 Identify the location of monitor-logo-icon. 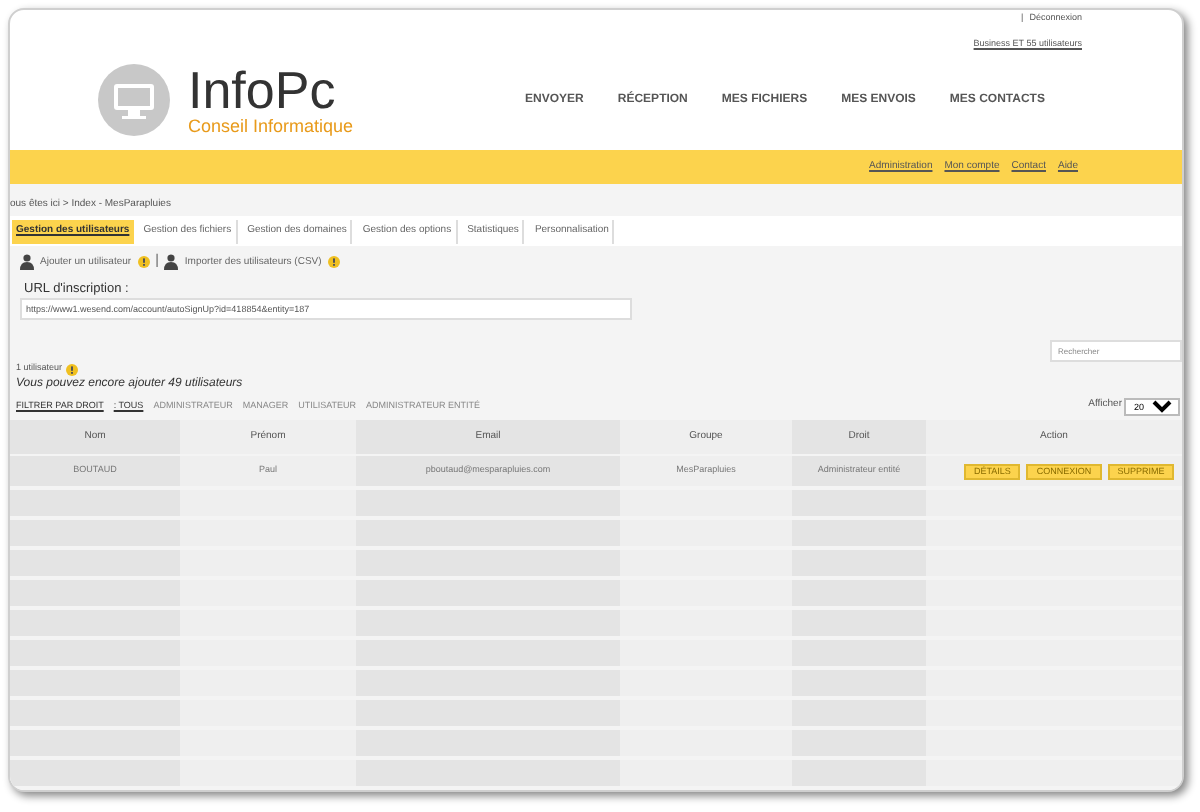
(134, 100).